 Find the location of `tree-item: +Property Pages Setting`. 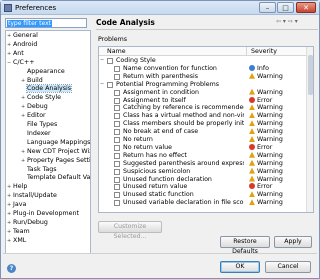

tree-item: +Property Pages Setting is located at coordinates (55, 161).